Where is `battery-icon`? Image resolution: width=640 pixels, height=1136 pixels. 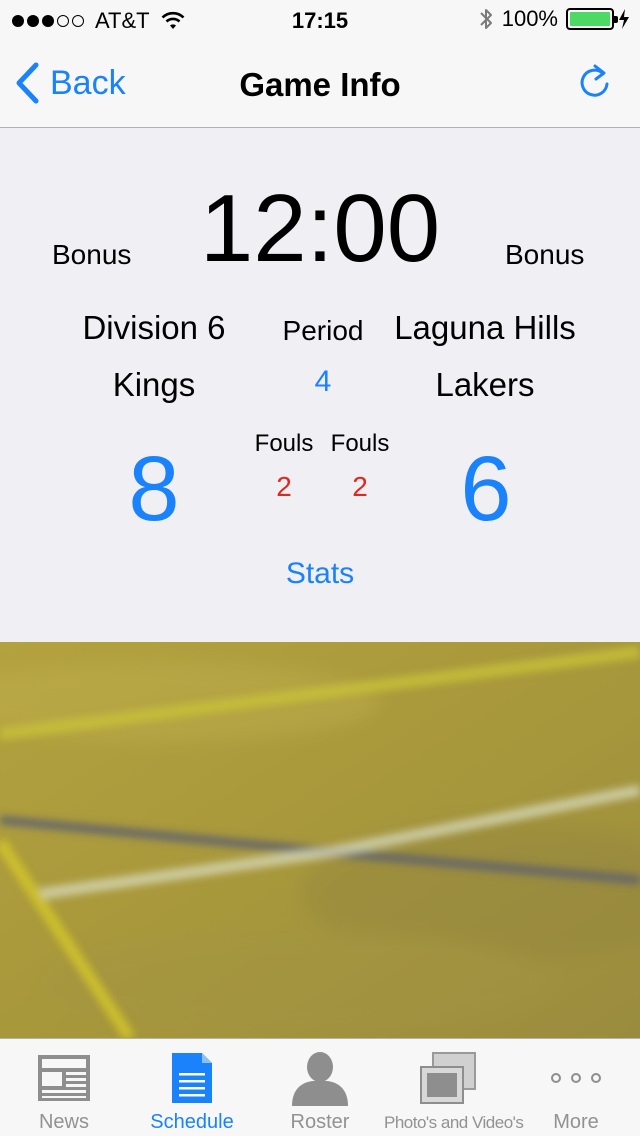
battery-icon is located at coordinates (592, 19).